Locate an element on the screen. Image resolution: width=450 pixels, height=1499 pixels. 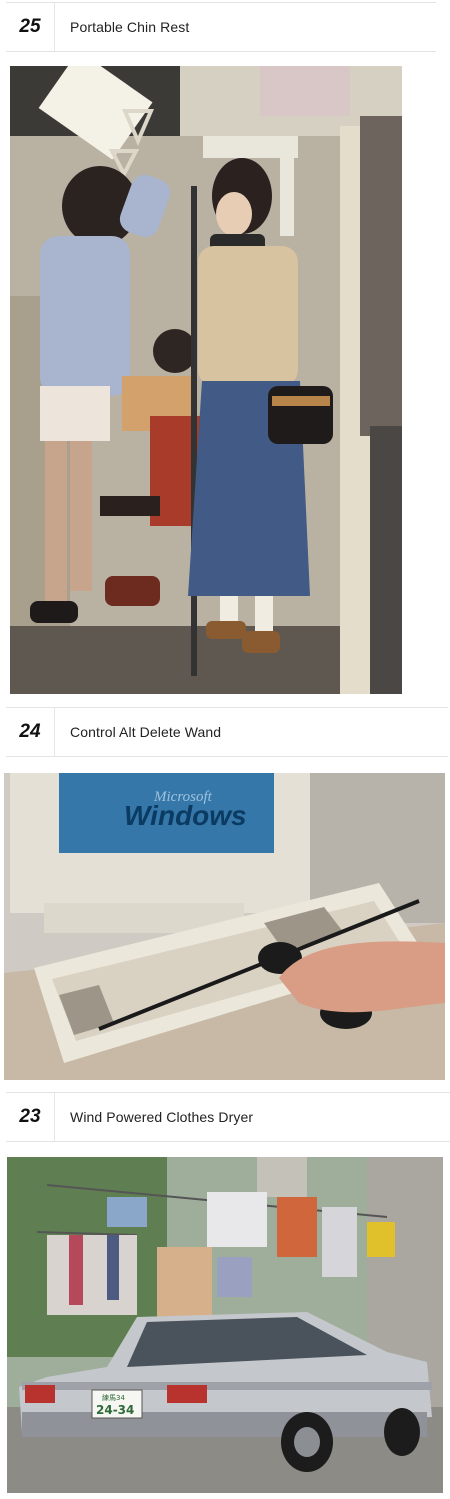
entry-number: 23 is located at coordinates (30, 1117).